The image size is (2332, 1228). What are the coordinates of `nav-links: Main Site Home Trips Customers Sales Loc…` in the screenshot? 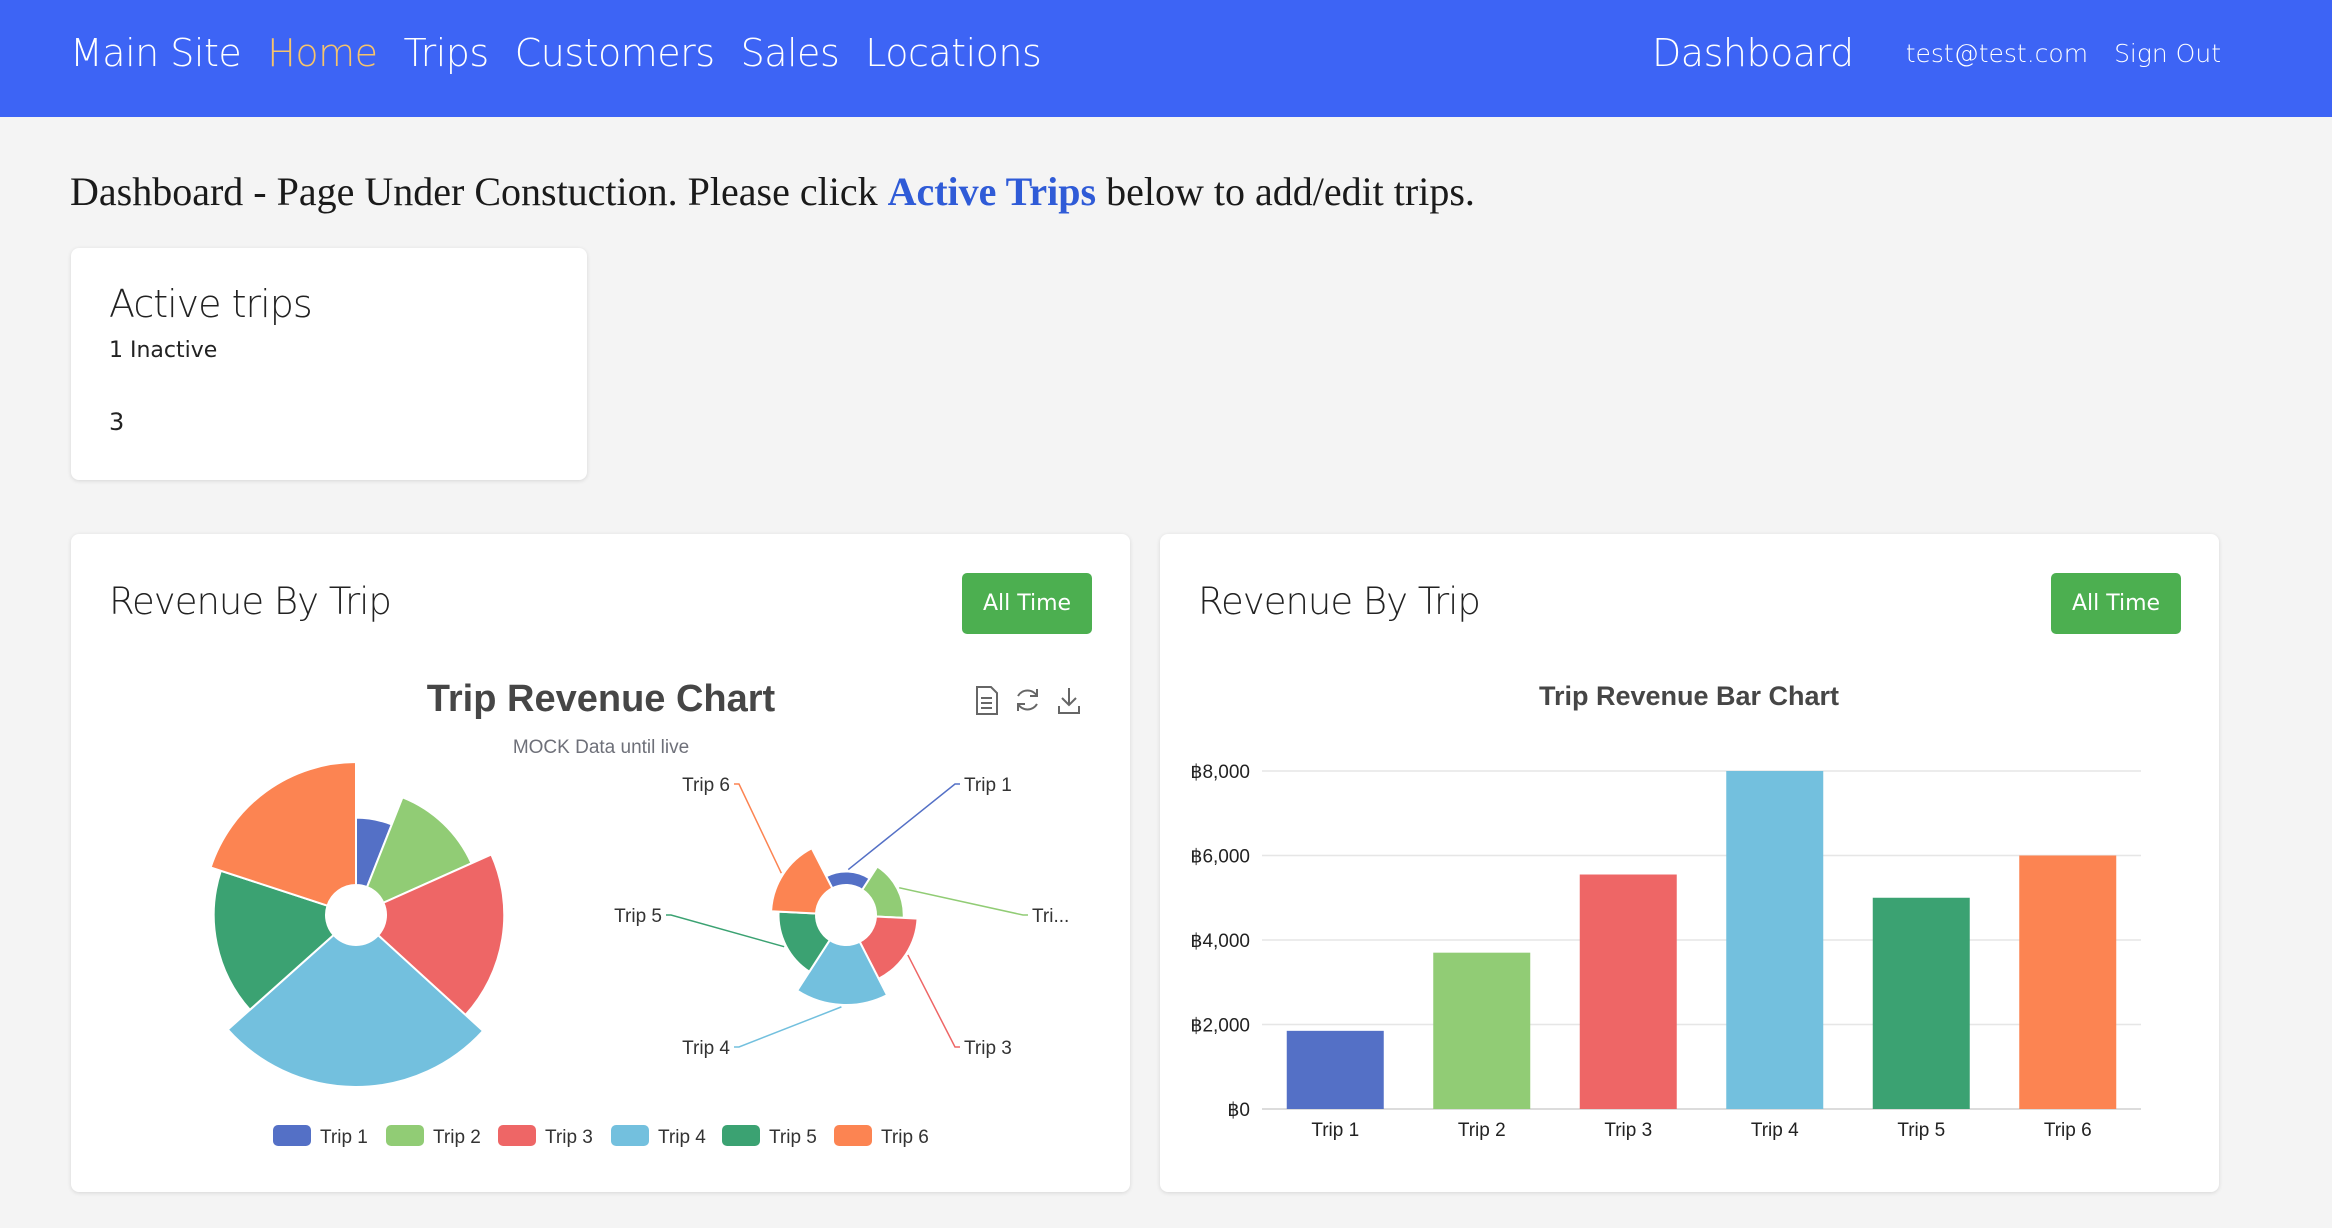 It's located at (568, 53).